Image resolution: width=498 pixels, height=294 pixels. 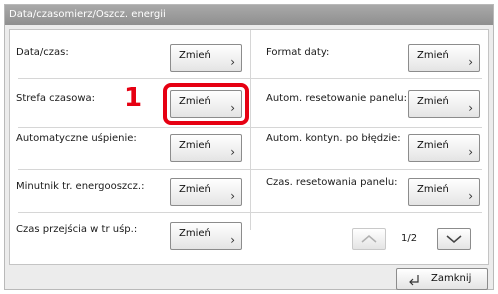 I want to click on label-panel-reset-timer: Czas. resetowania panelu:, so click(x=332, y=182).